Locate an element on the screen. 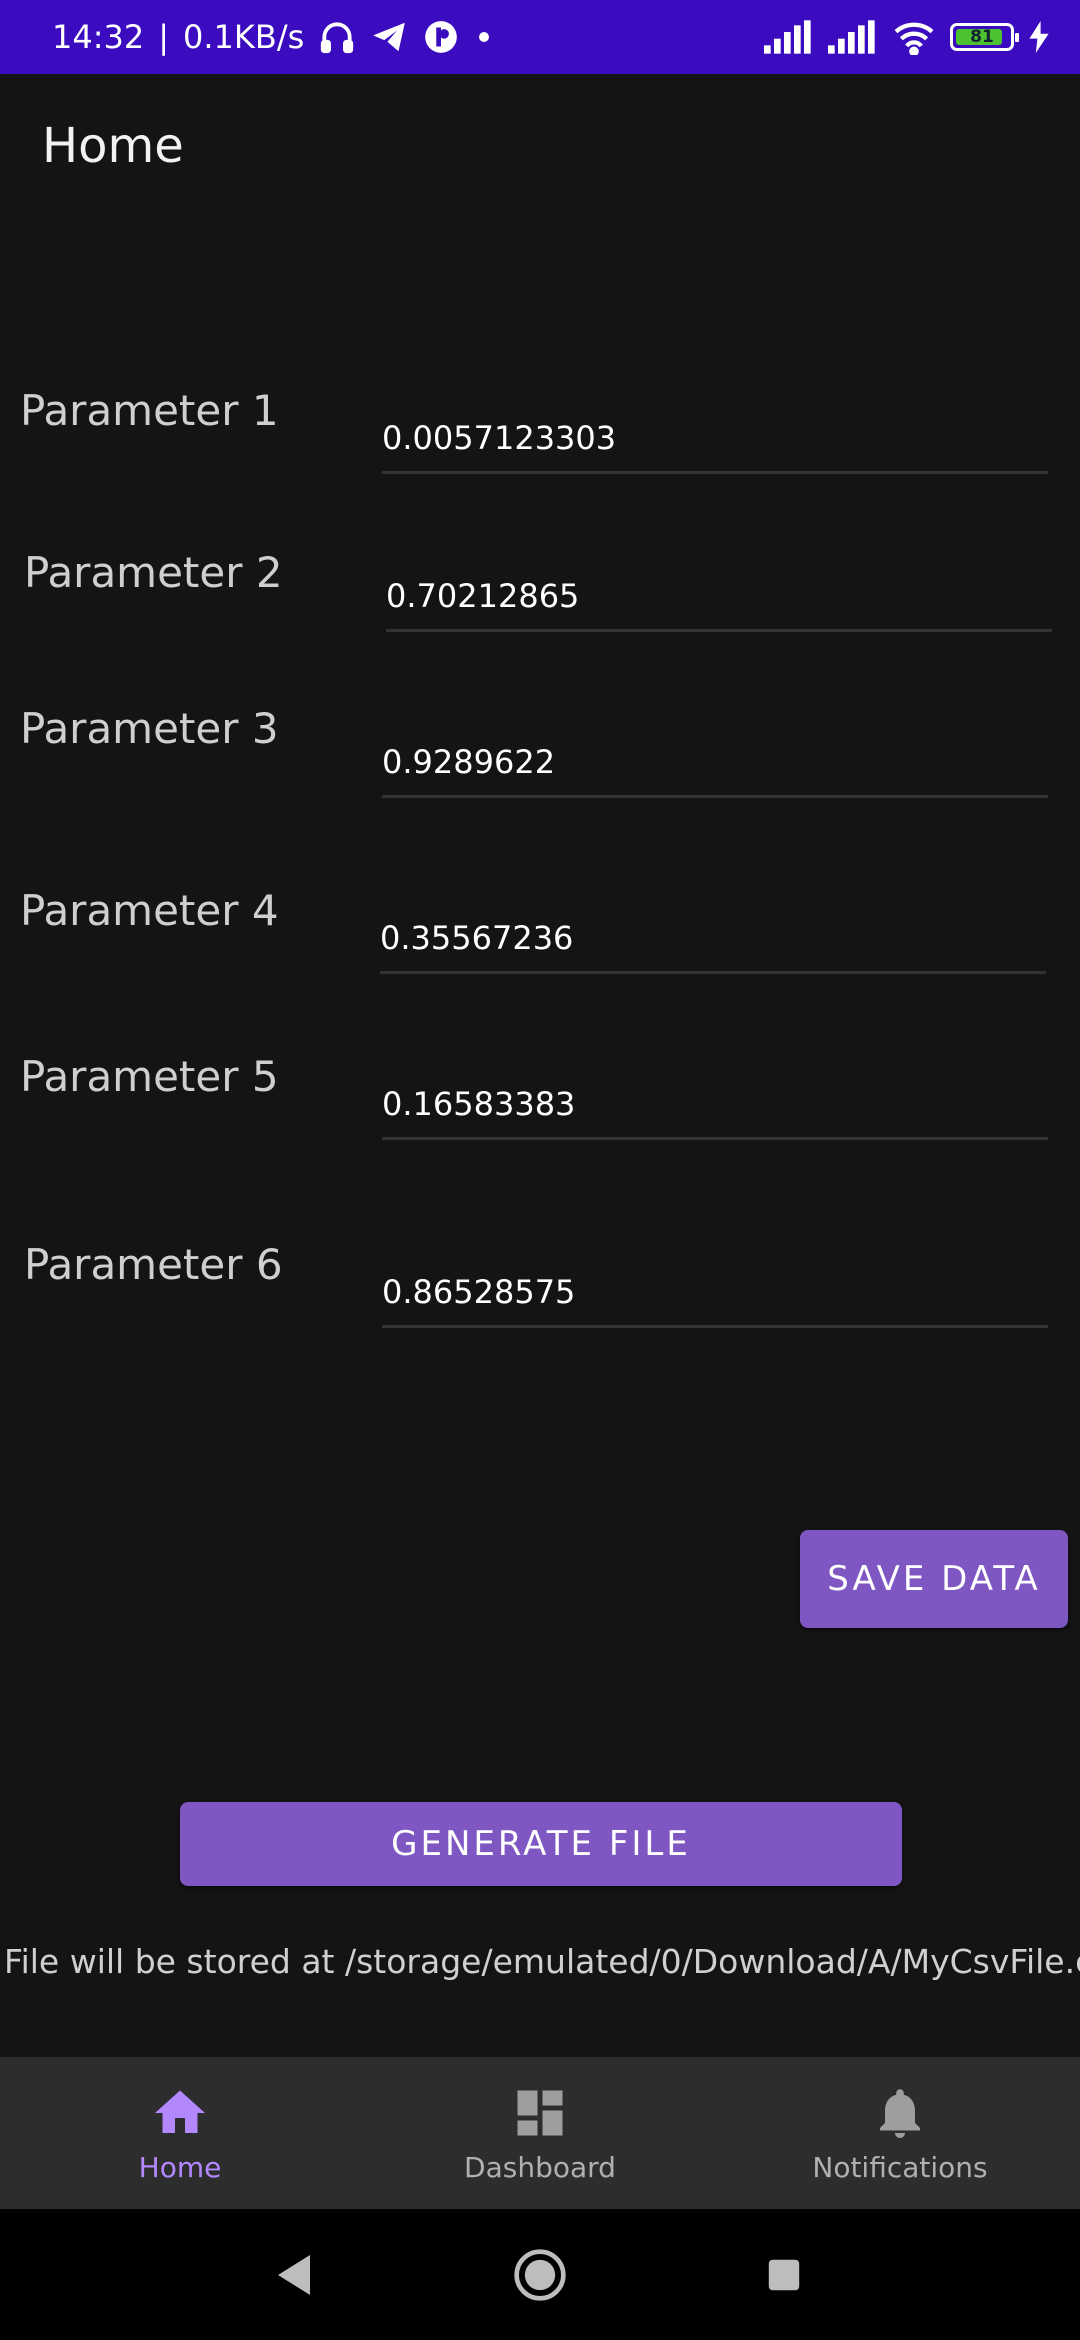 The width and height of the screenshot is (1080, 2340). nav-home-label: Home is located at coordinates (180, 2167).